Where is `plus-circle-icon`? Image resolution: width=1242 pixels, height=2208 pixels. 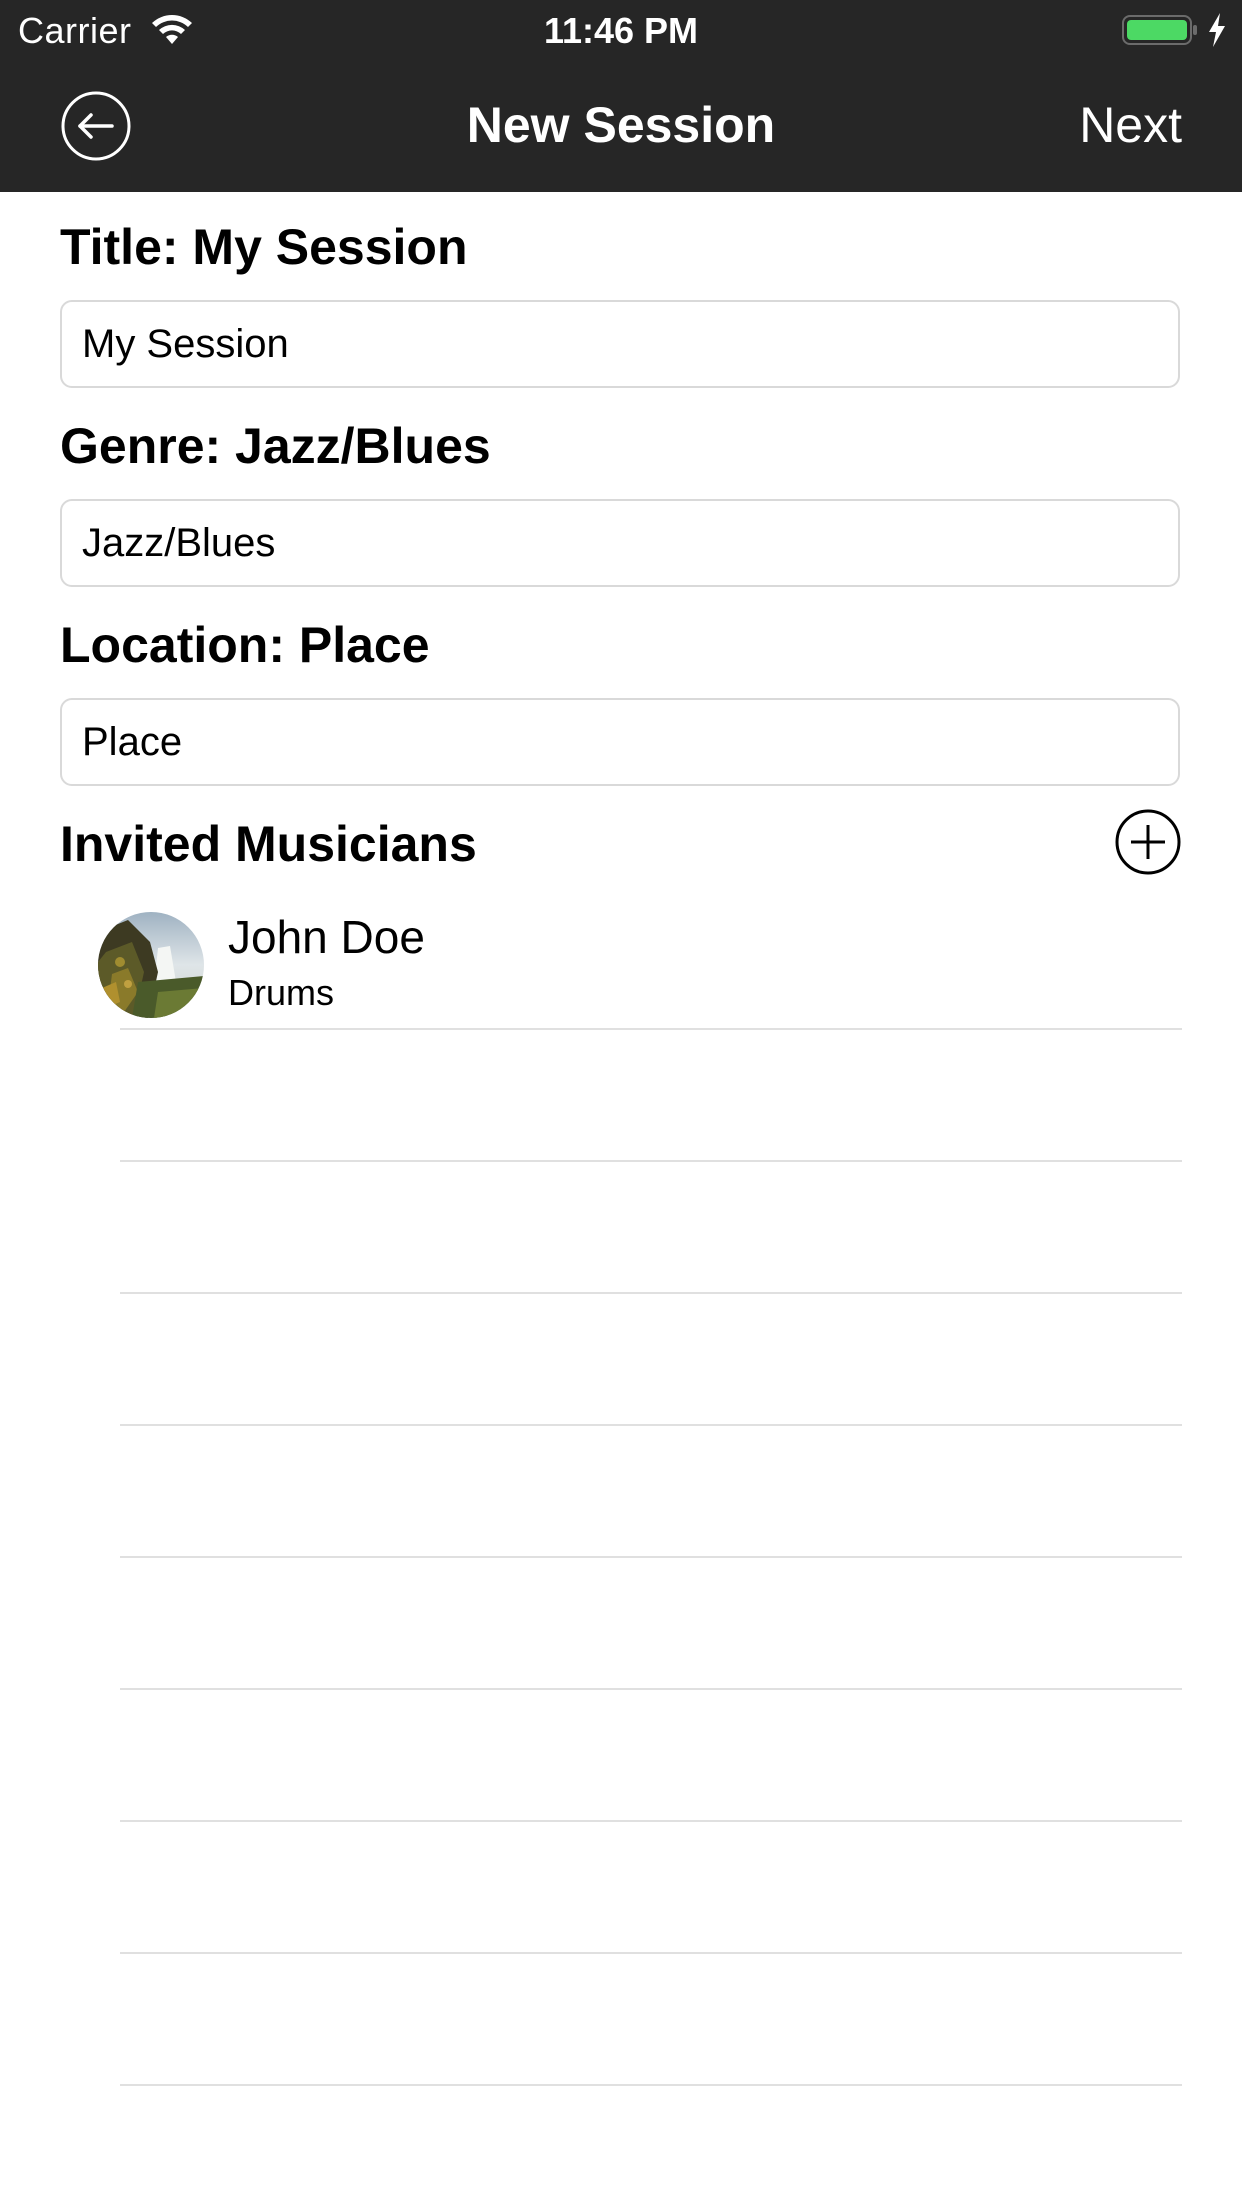
plus-circle-icon is located at coordinates (1148, 842).